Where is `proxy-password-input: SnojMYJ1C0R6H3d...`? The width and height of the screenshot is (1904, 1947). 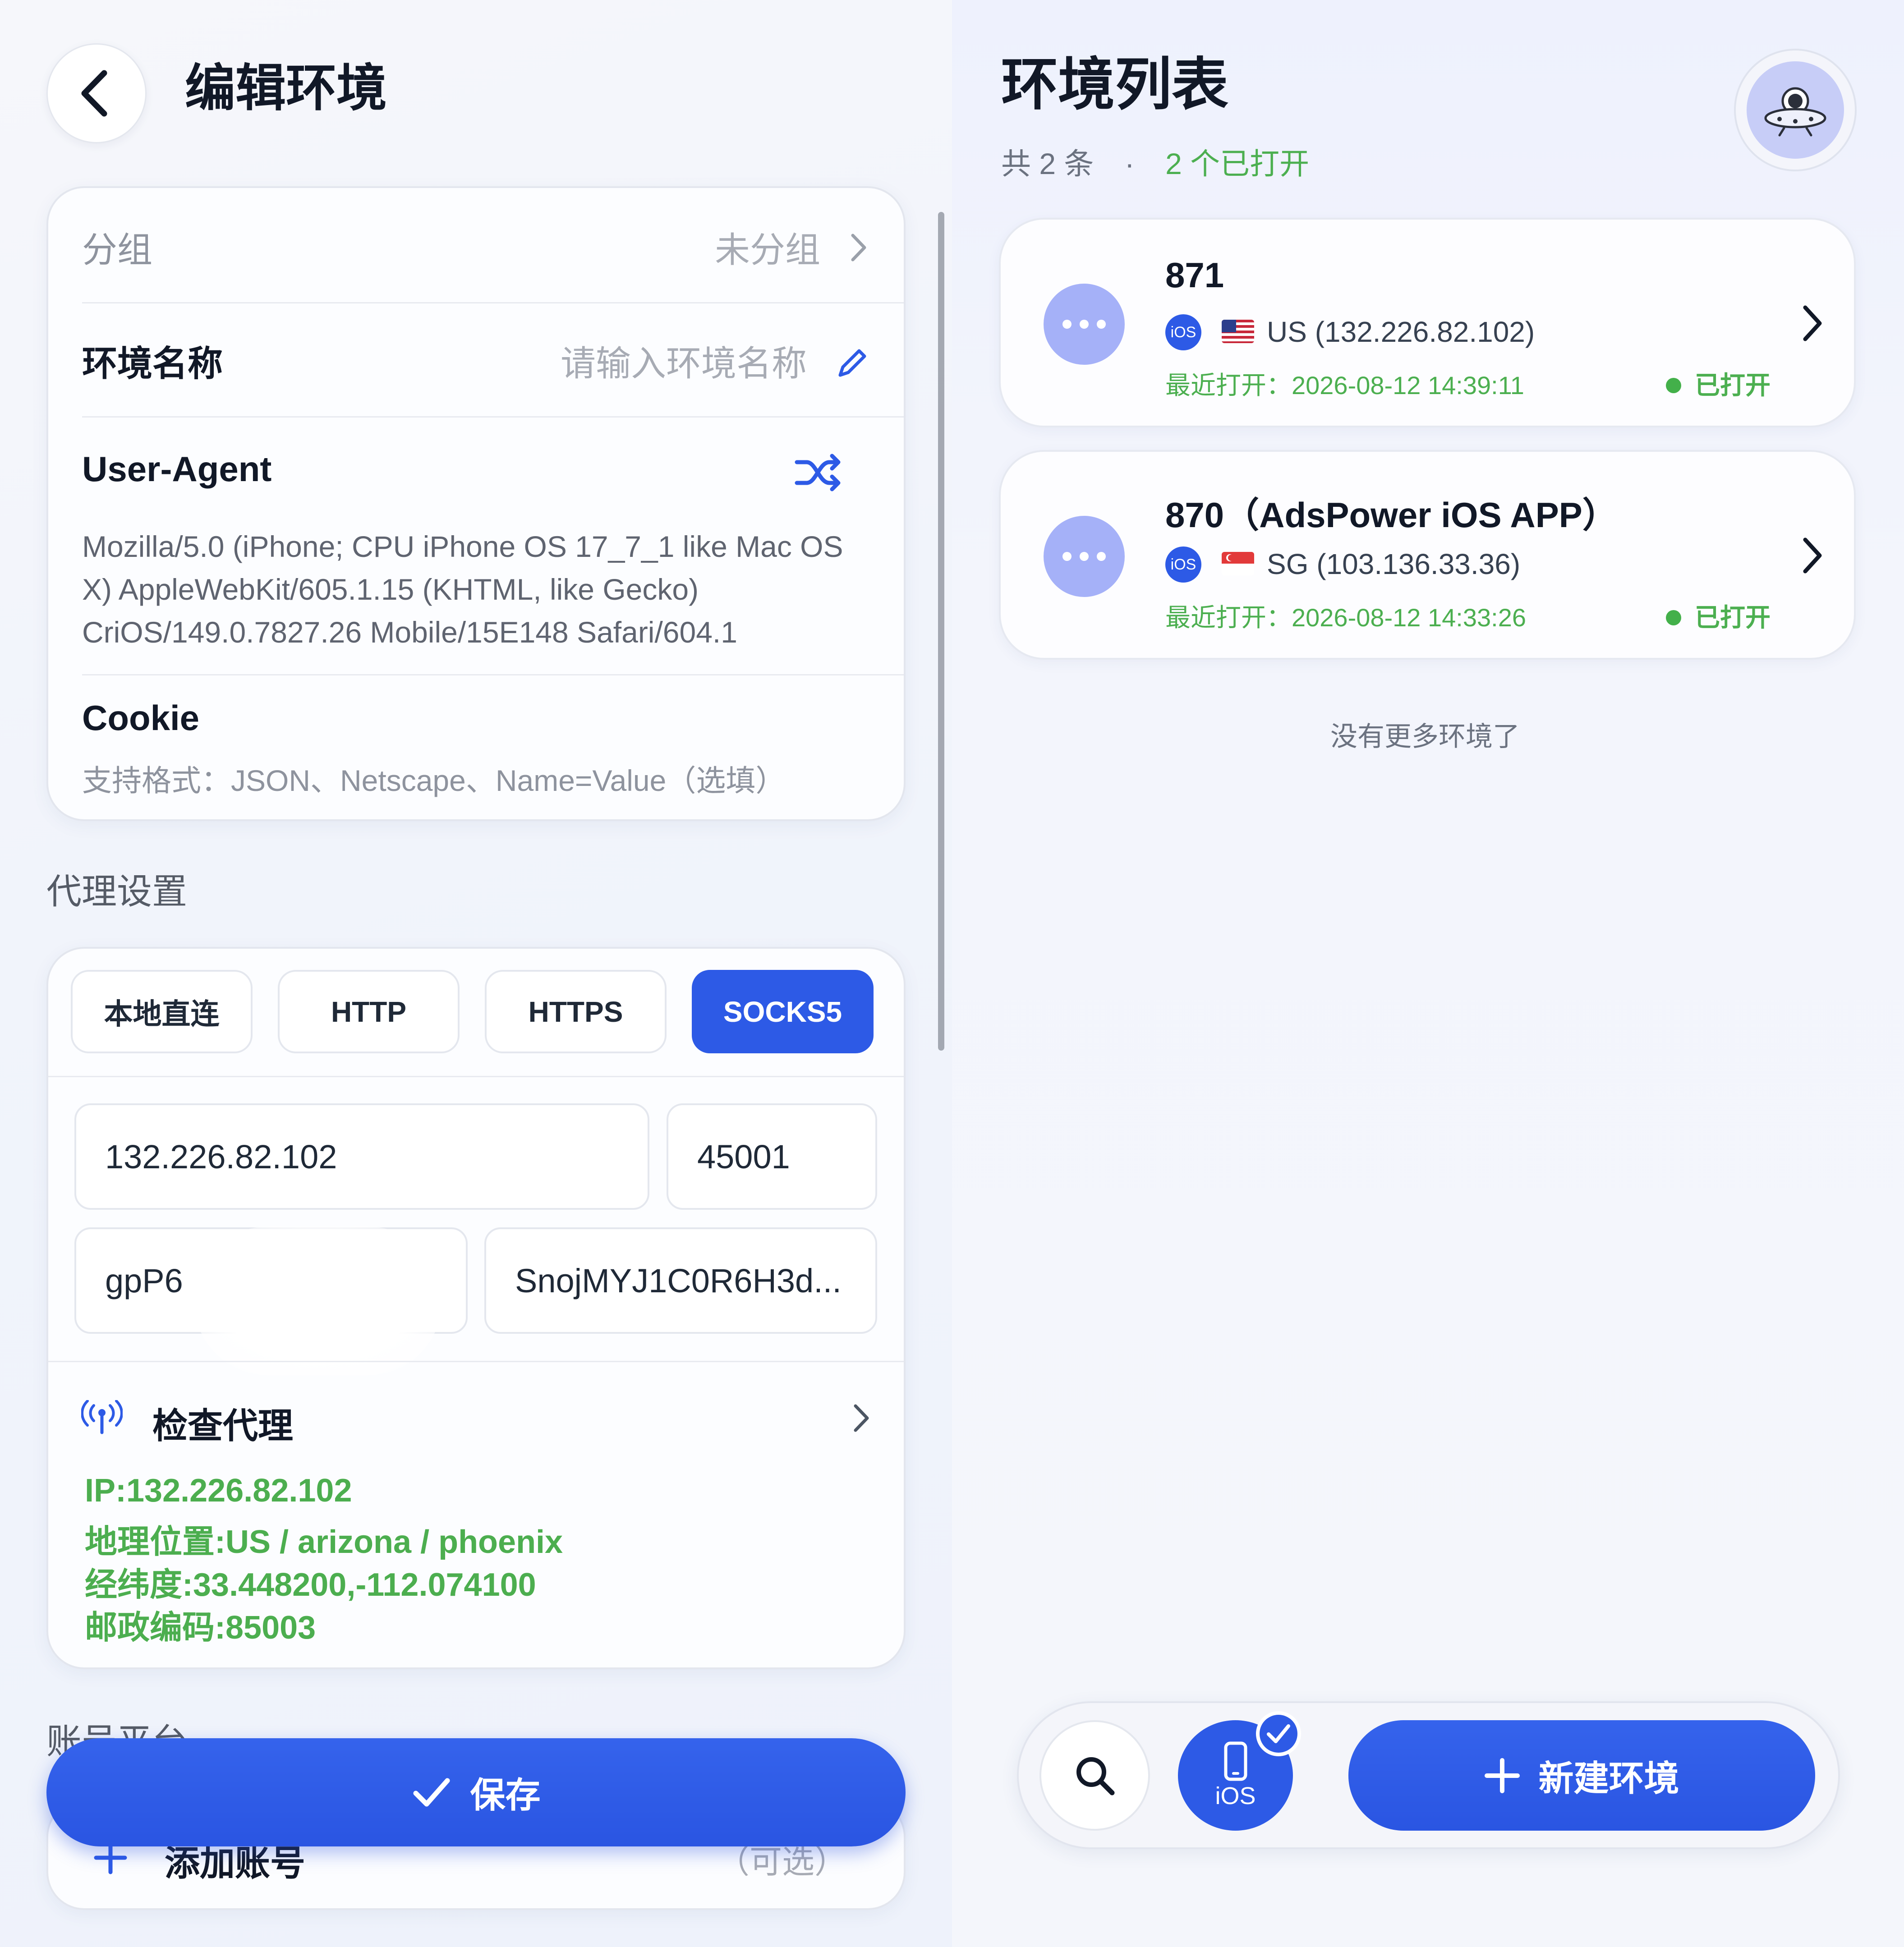
proxy-password-input: SnojMYJ1C0R6H3d... is located at coordinates (680, 1280).